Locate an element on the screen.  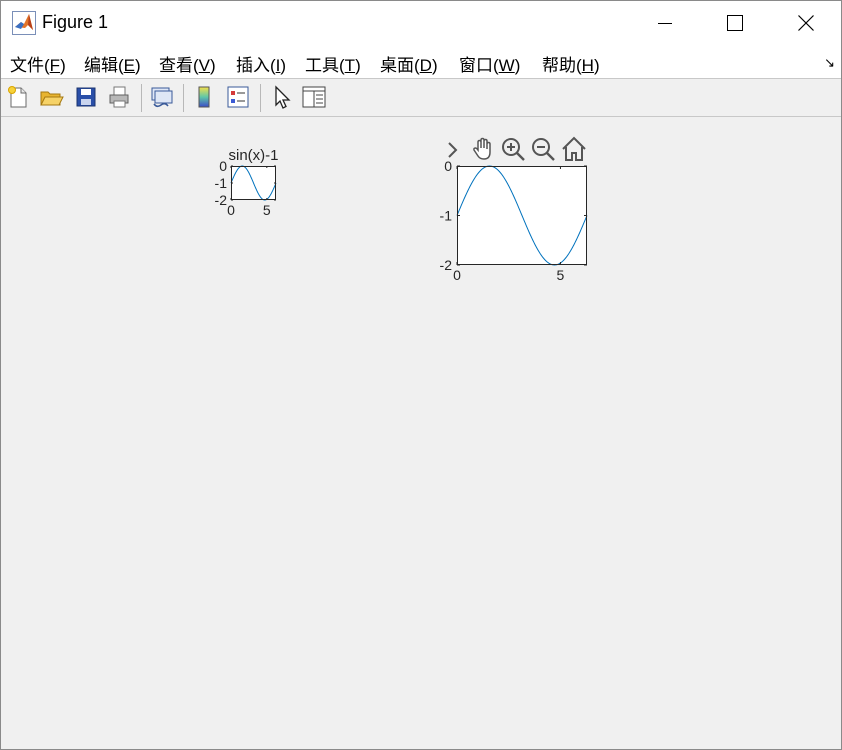
close-icon is located at coordinates (806, 23).